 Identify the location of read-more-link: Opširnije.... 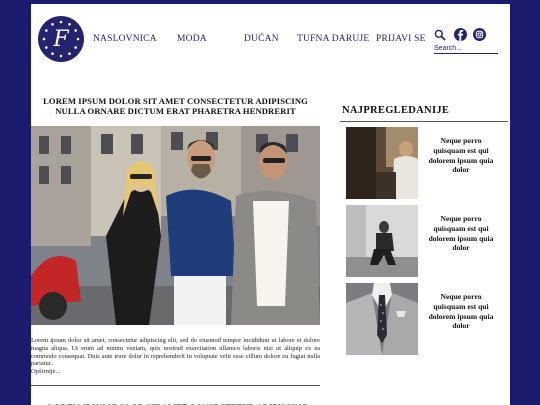
(46, 371).